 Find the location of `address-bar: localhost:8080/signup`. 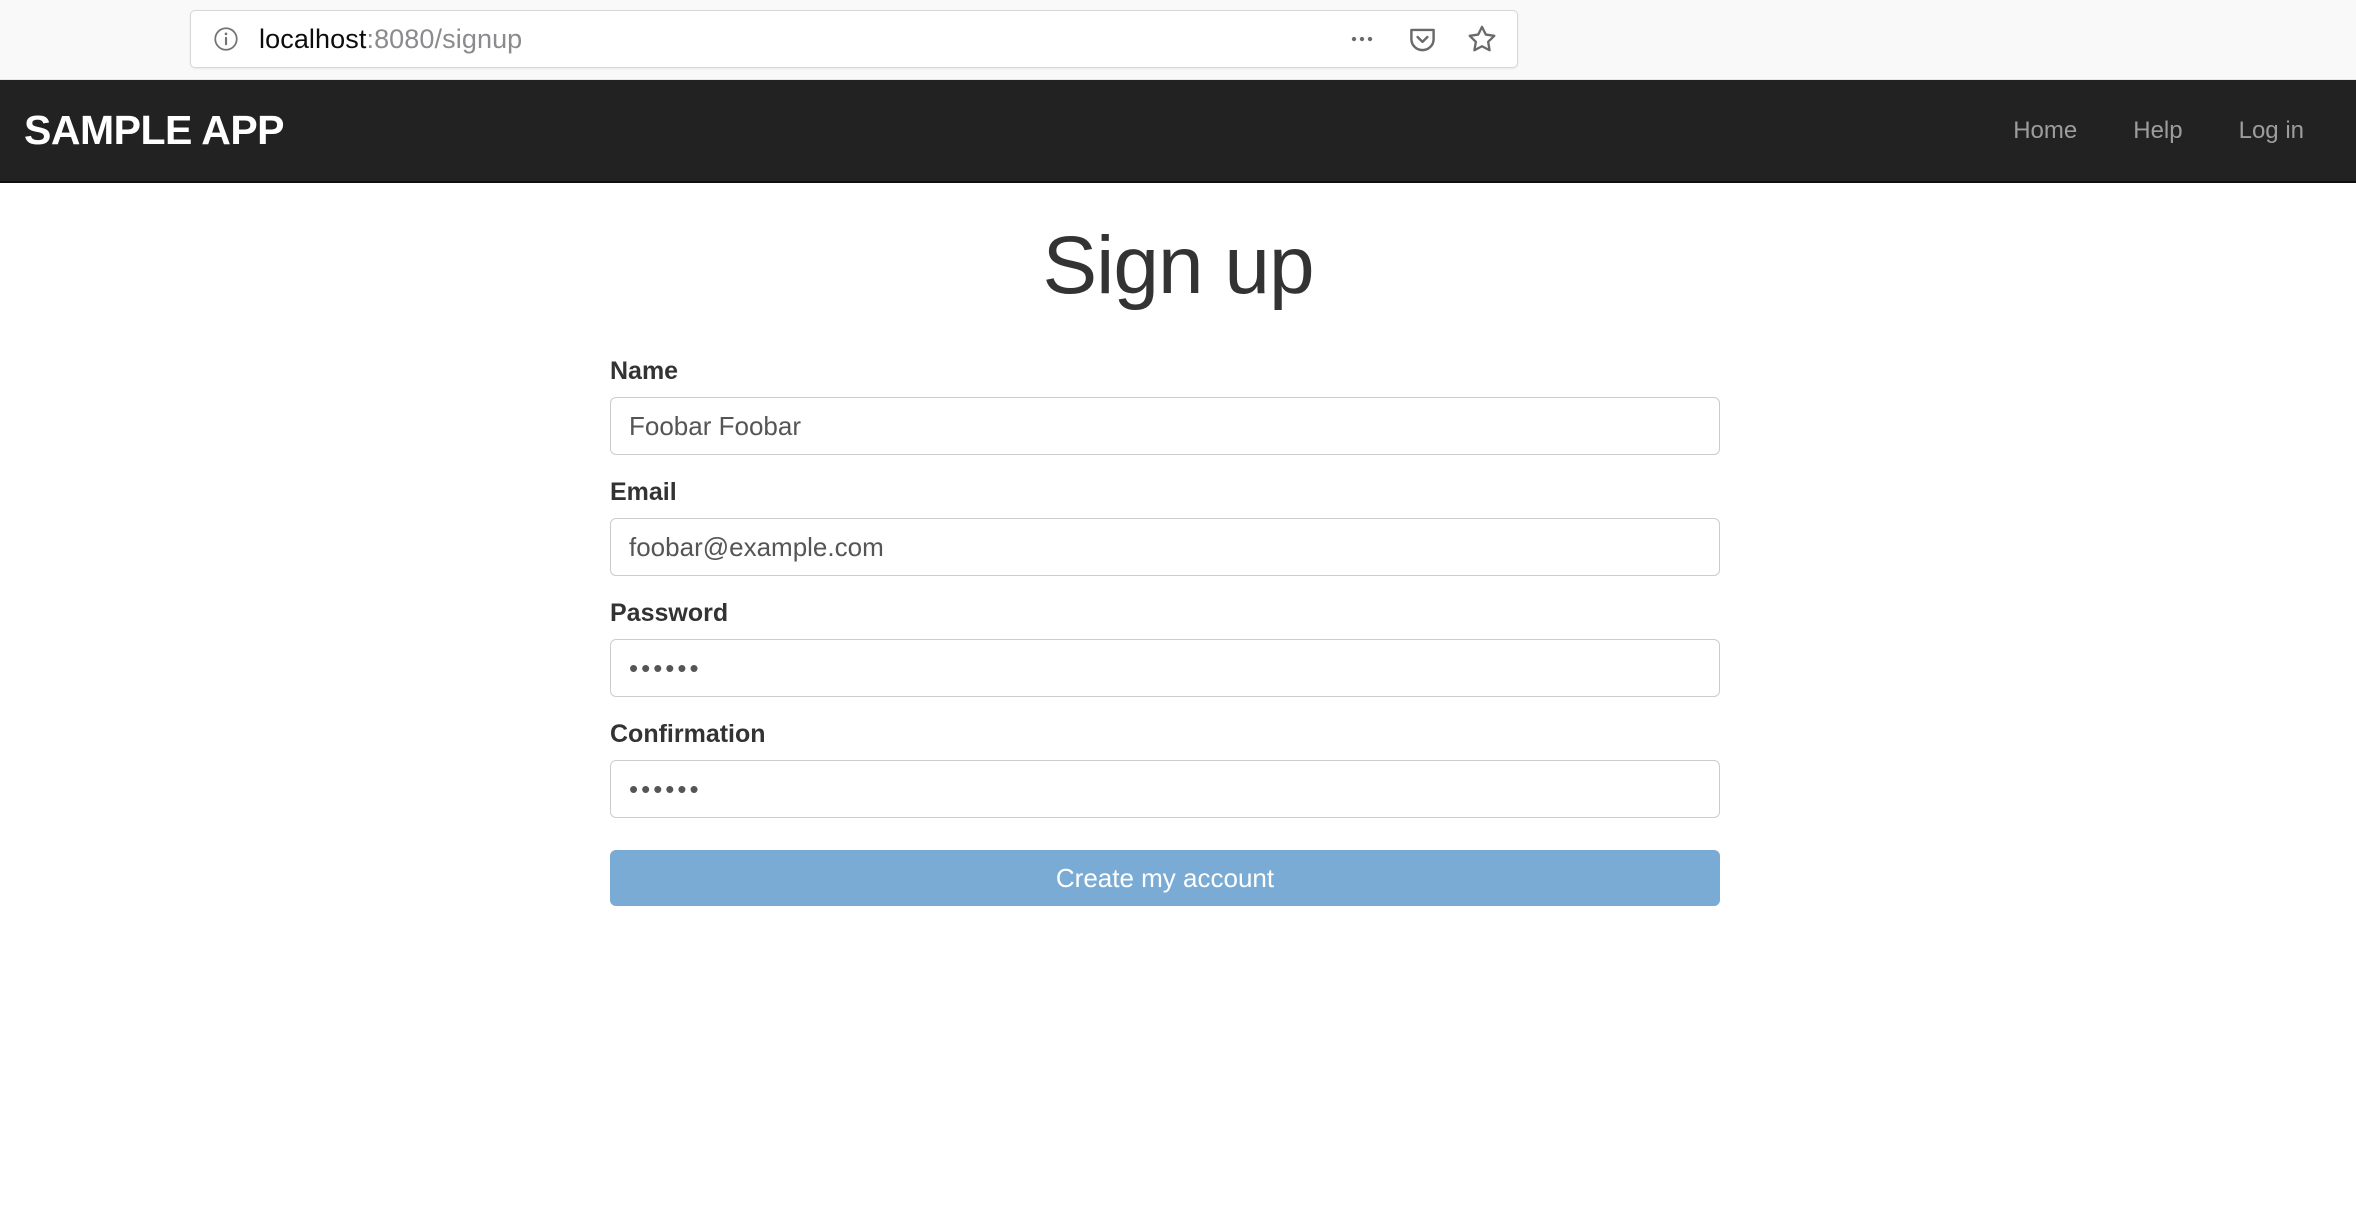

address-bar: localhost:8080/signup is located at coordinates (854, 39).